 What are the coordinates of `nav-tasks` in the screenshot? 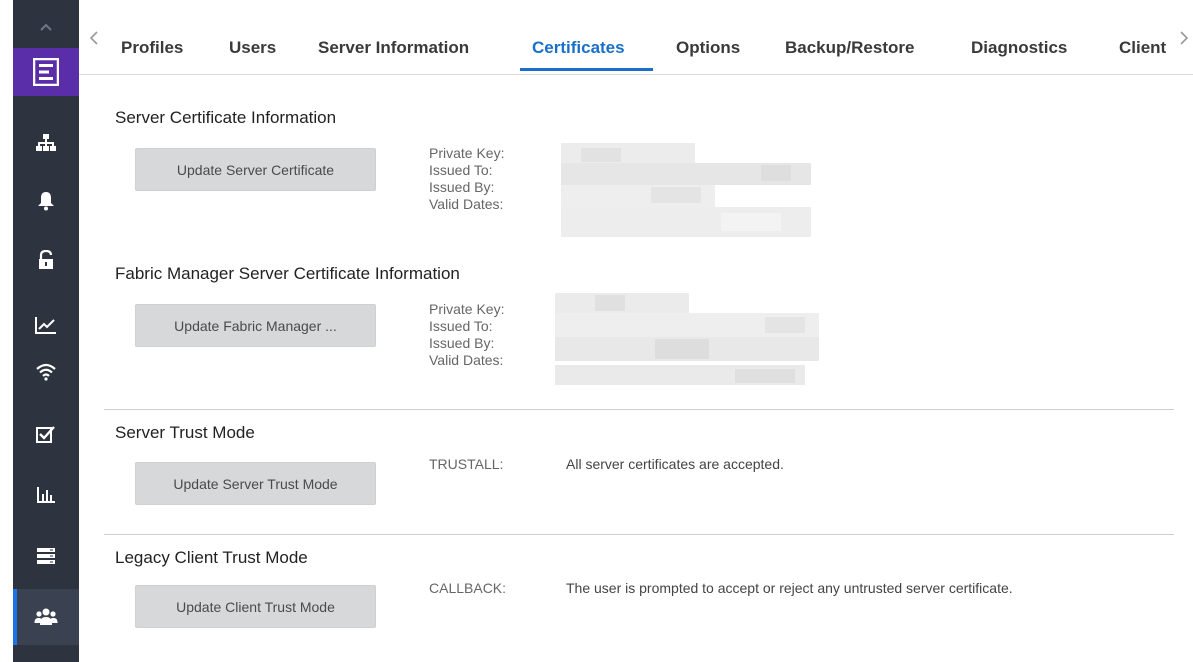 It's located at (46, 434).